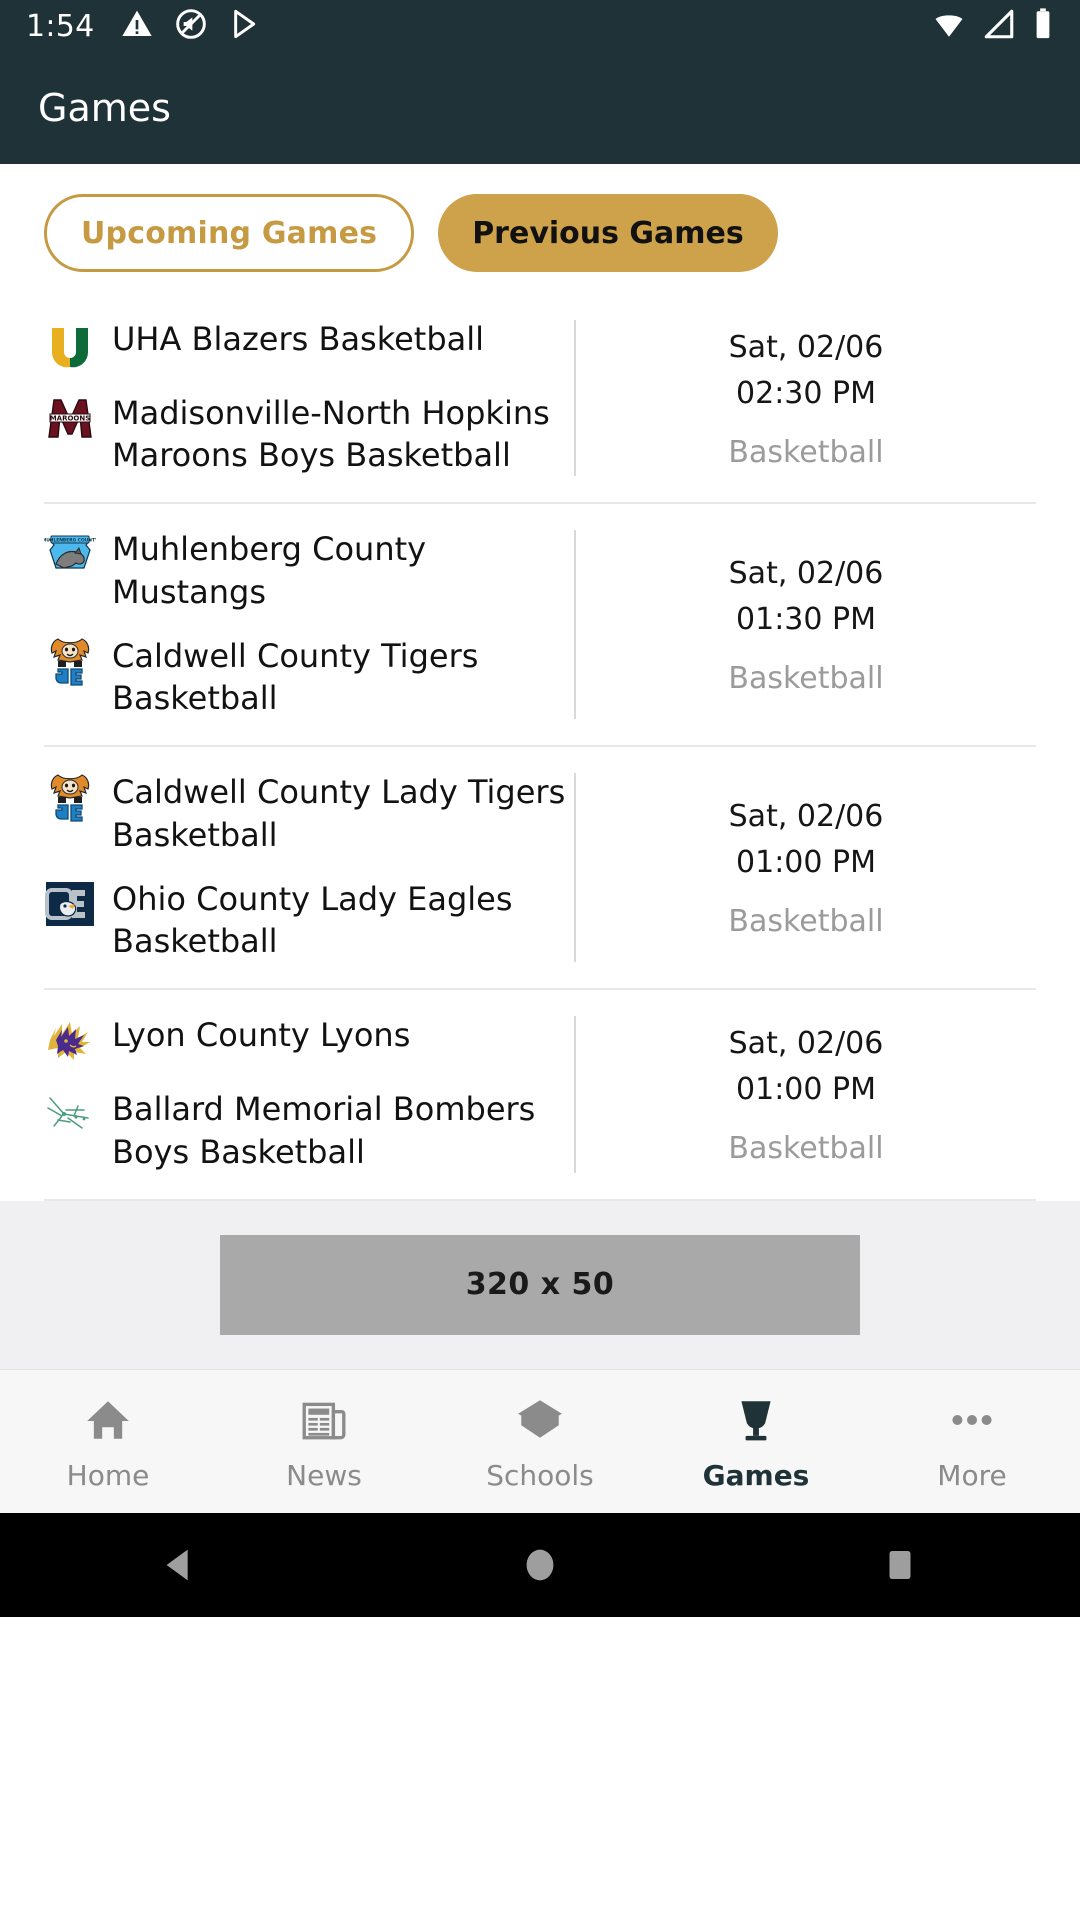 The width and height of the screenshot is (1080, 1920). What do you see at coordinates (540, 26) in the screenshot?
I see `android-status-bar: 1:54` at bounding box center [540, 26].